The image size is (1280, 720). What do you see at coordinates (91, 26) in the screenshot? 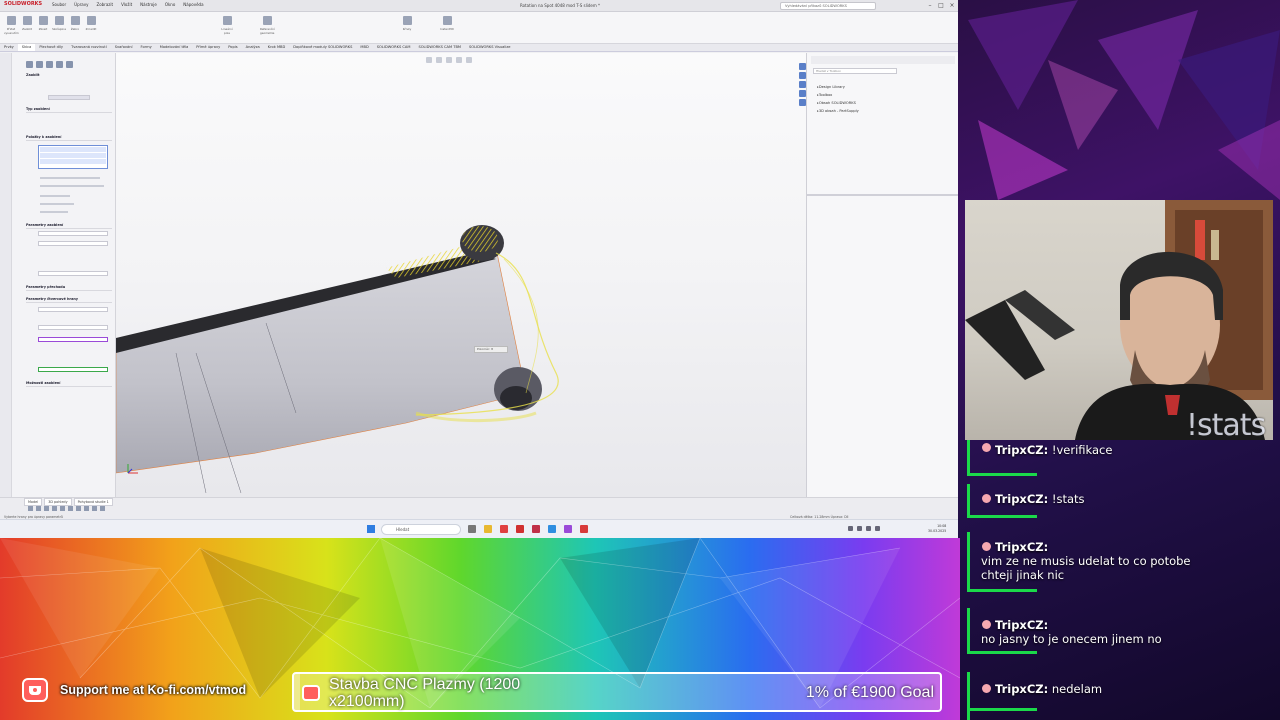
I see `ribbon-button: Zrcadlit` at bounding box center [91, 26].